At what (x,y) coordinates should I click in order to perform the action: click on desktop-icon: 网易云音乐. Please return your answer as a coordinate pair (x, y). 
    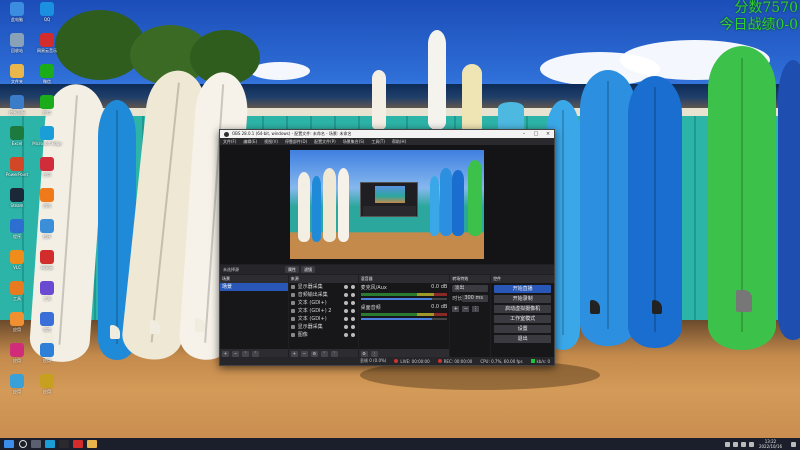
    Looking at the image, I should click on (47, 47).